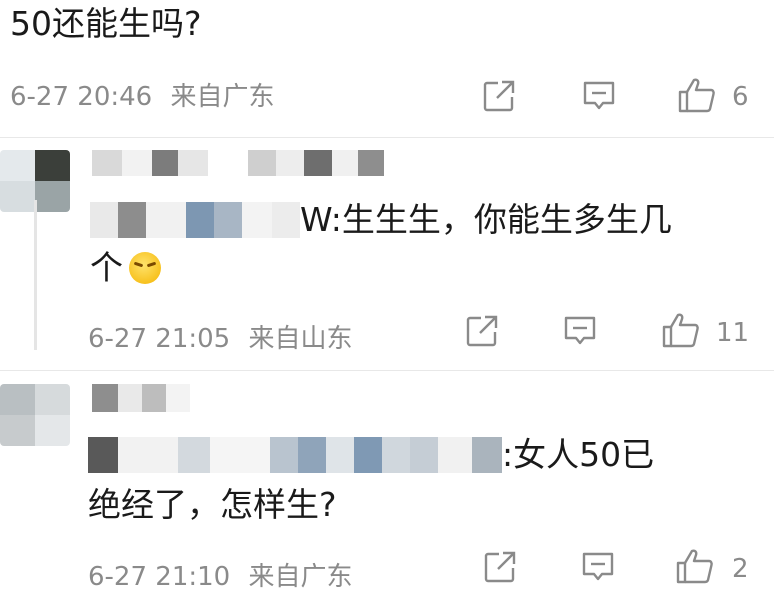 Image resolution: width=774 pixels, height=598 pixels. What do you see at coordinates (508, 454) in the screenshot?
I see `mention-suffix: :` at bounding box center [508, 454].